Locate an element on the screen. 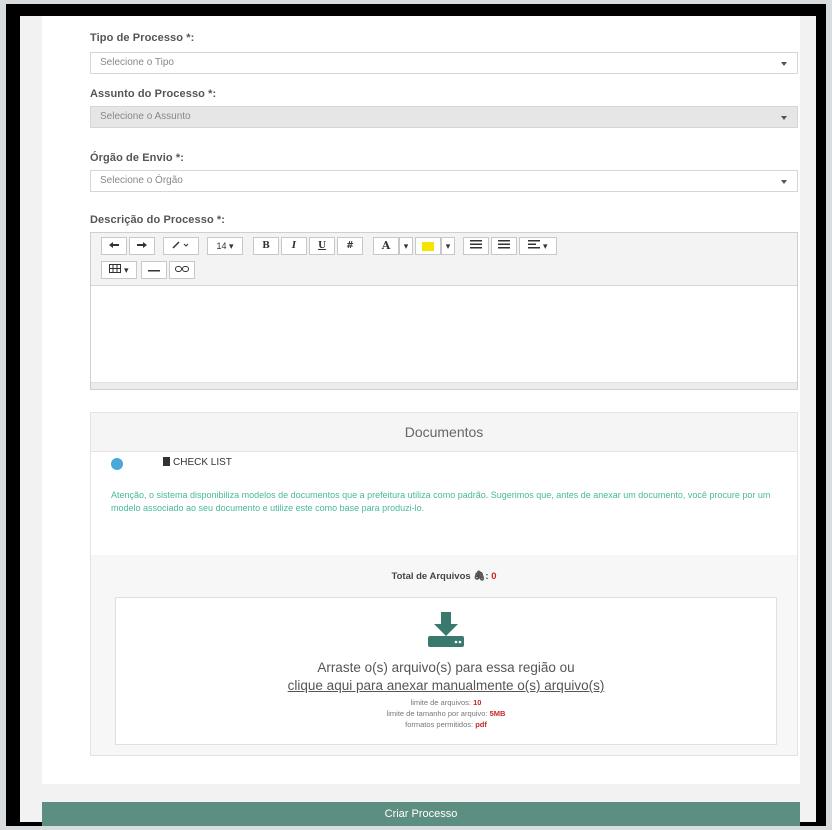 This screenshot has height=830, width=832. total-files-label: Total de Arquivos is located at coordinates (431, 576).